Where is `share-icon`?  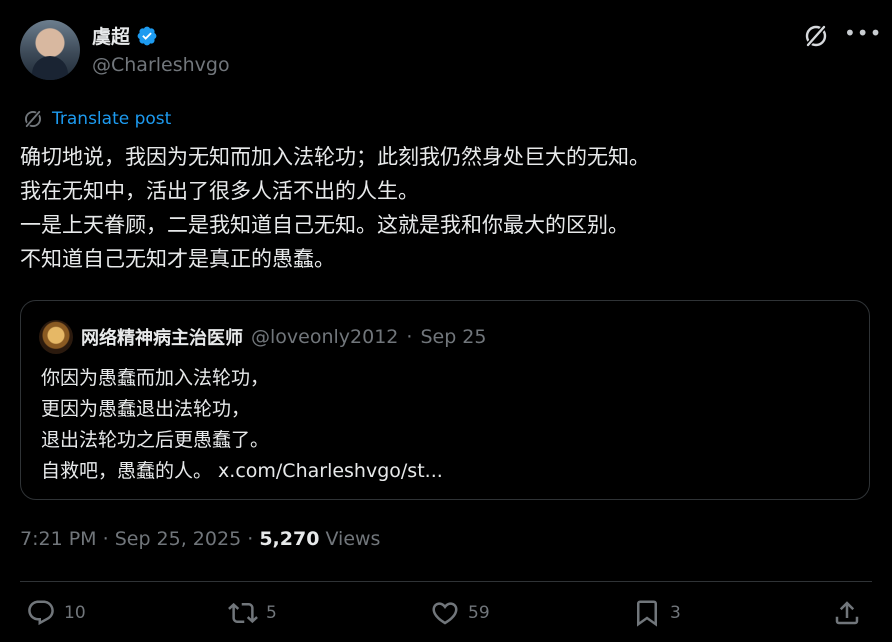
share-icon is located at coordinates (847, 613).